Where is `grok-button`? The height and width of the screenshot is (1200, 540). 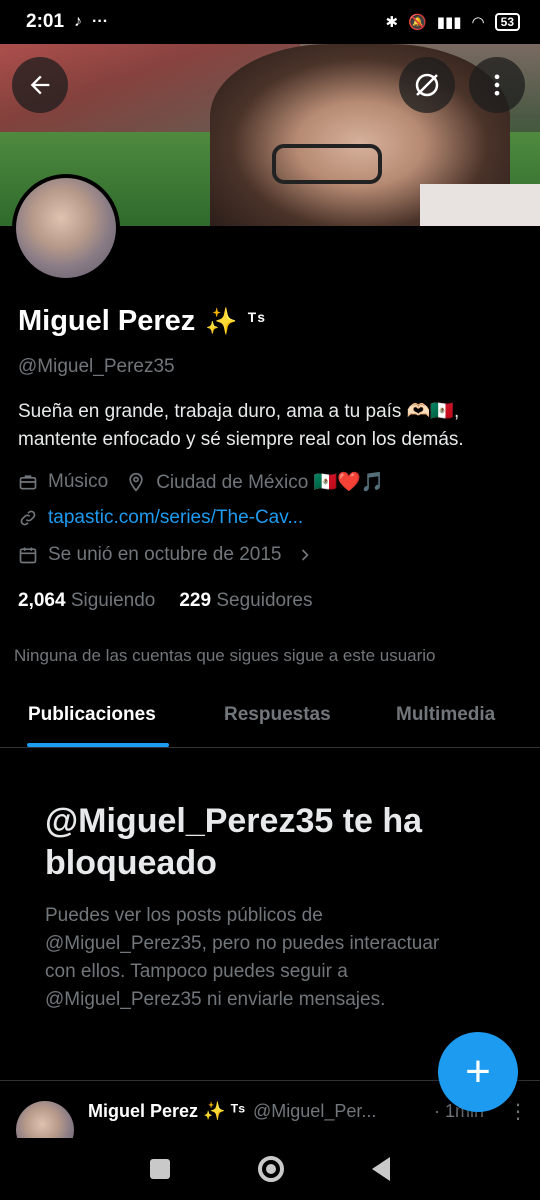 grok-button is located at coordinates (427, 85).